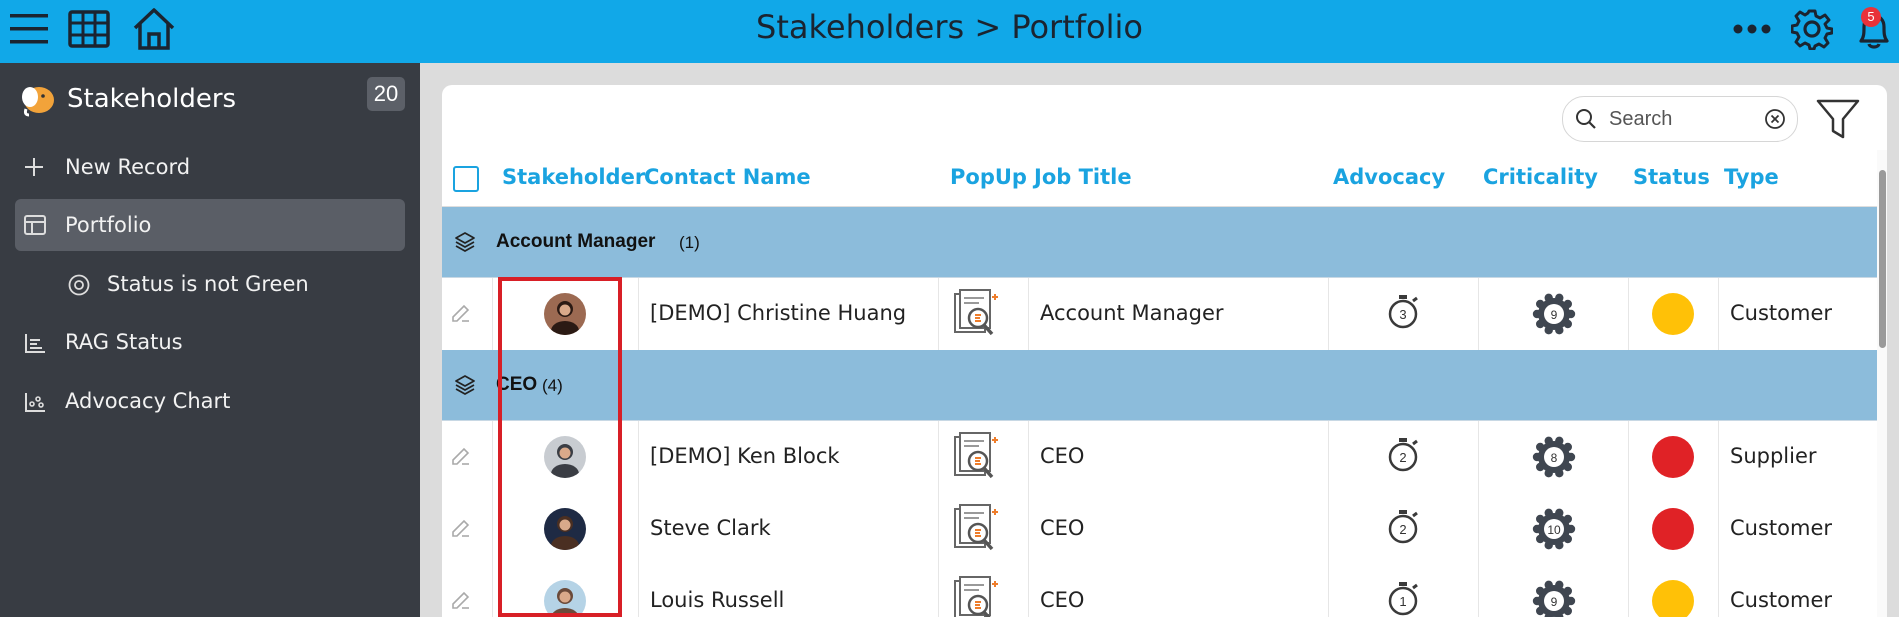  Describe the element at coordinates (1159, 242) in the screenshot. I see `group-row: Account Manager (1)` at that location.